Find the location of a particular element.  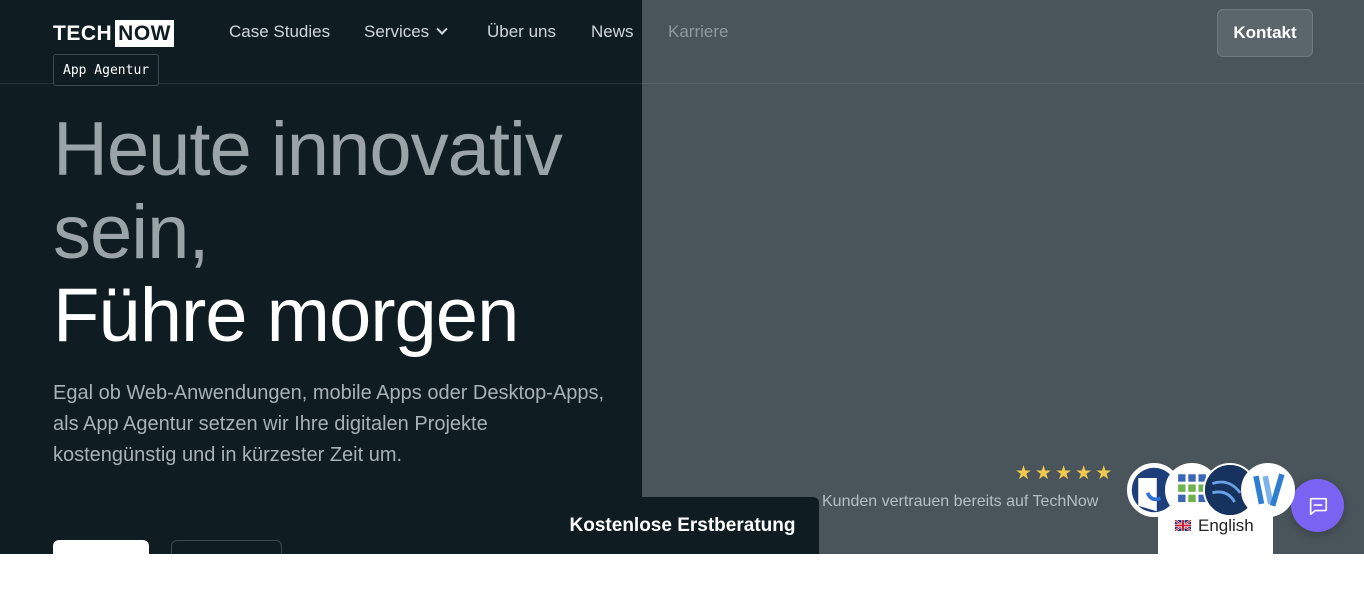

nav-label: News is located at coordinates (612, 31).